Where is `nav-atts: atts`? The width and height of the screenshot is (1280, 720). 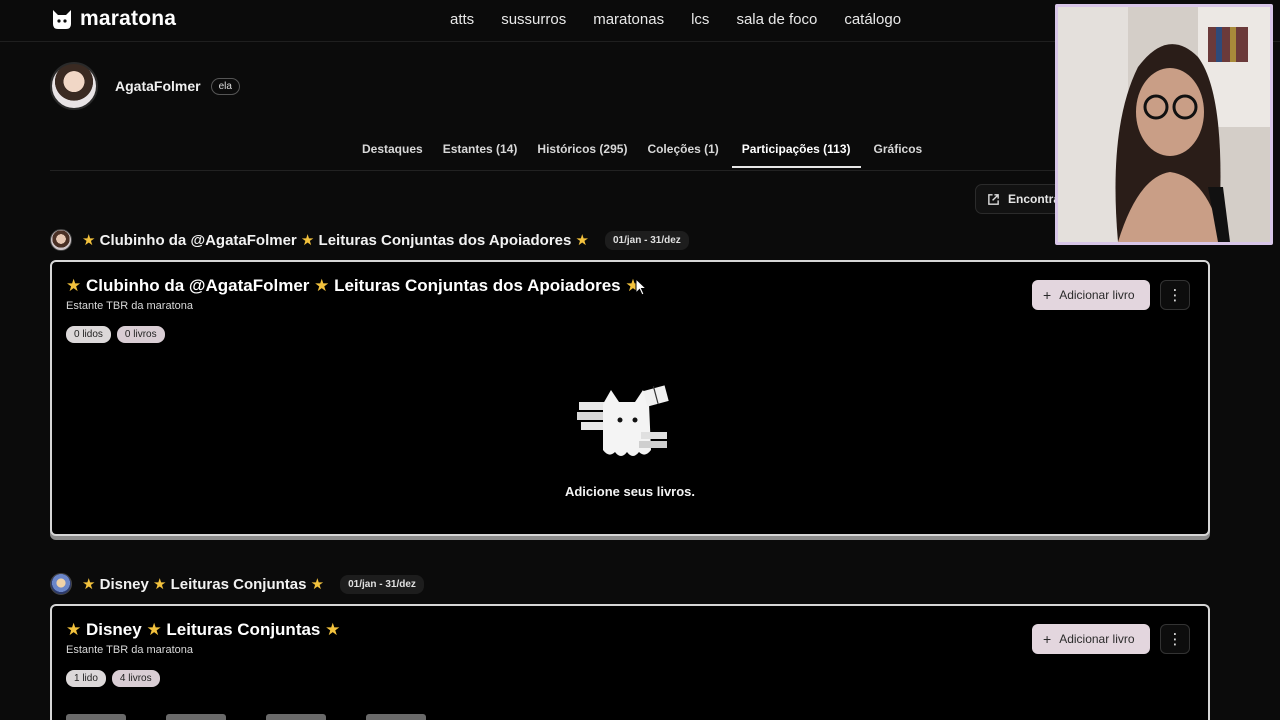
nav-atts: atts is located at coordinates (462, 19).